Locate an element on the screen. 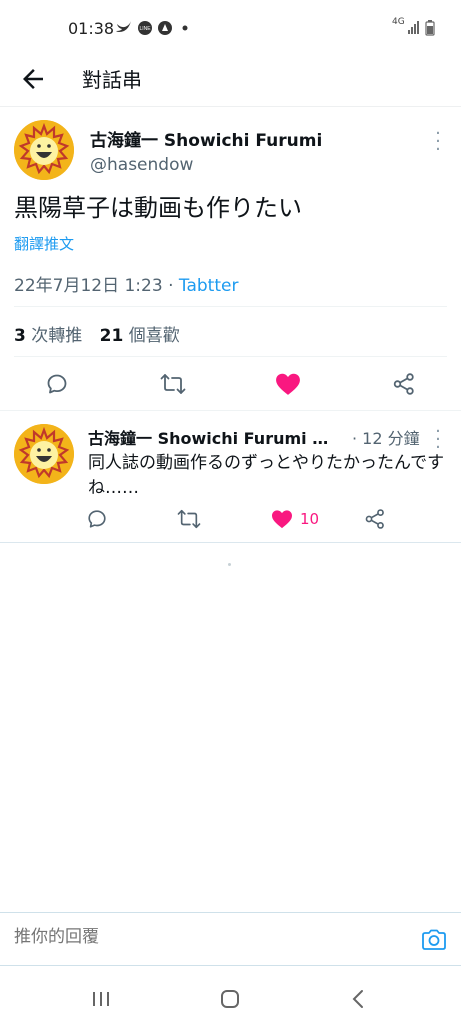 The image size is (461, 1024). reply-avatar is located at coordinates (44, 454).